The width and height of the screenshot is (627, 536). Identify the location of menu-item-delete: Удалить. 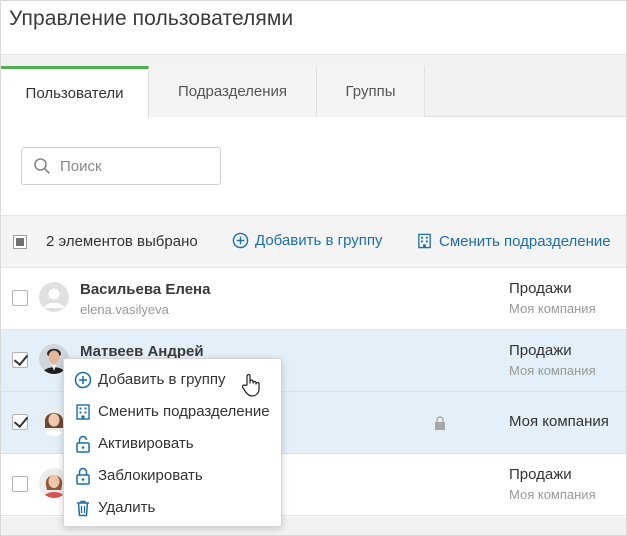
(172, 508).